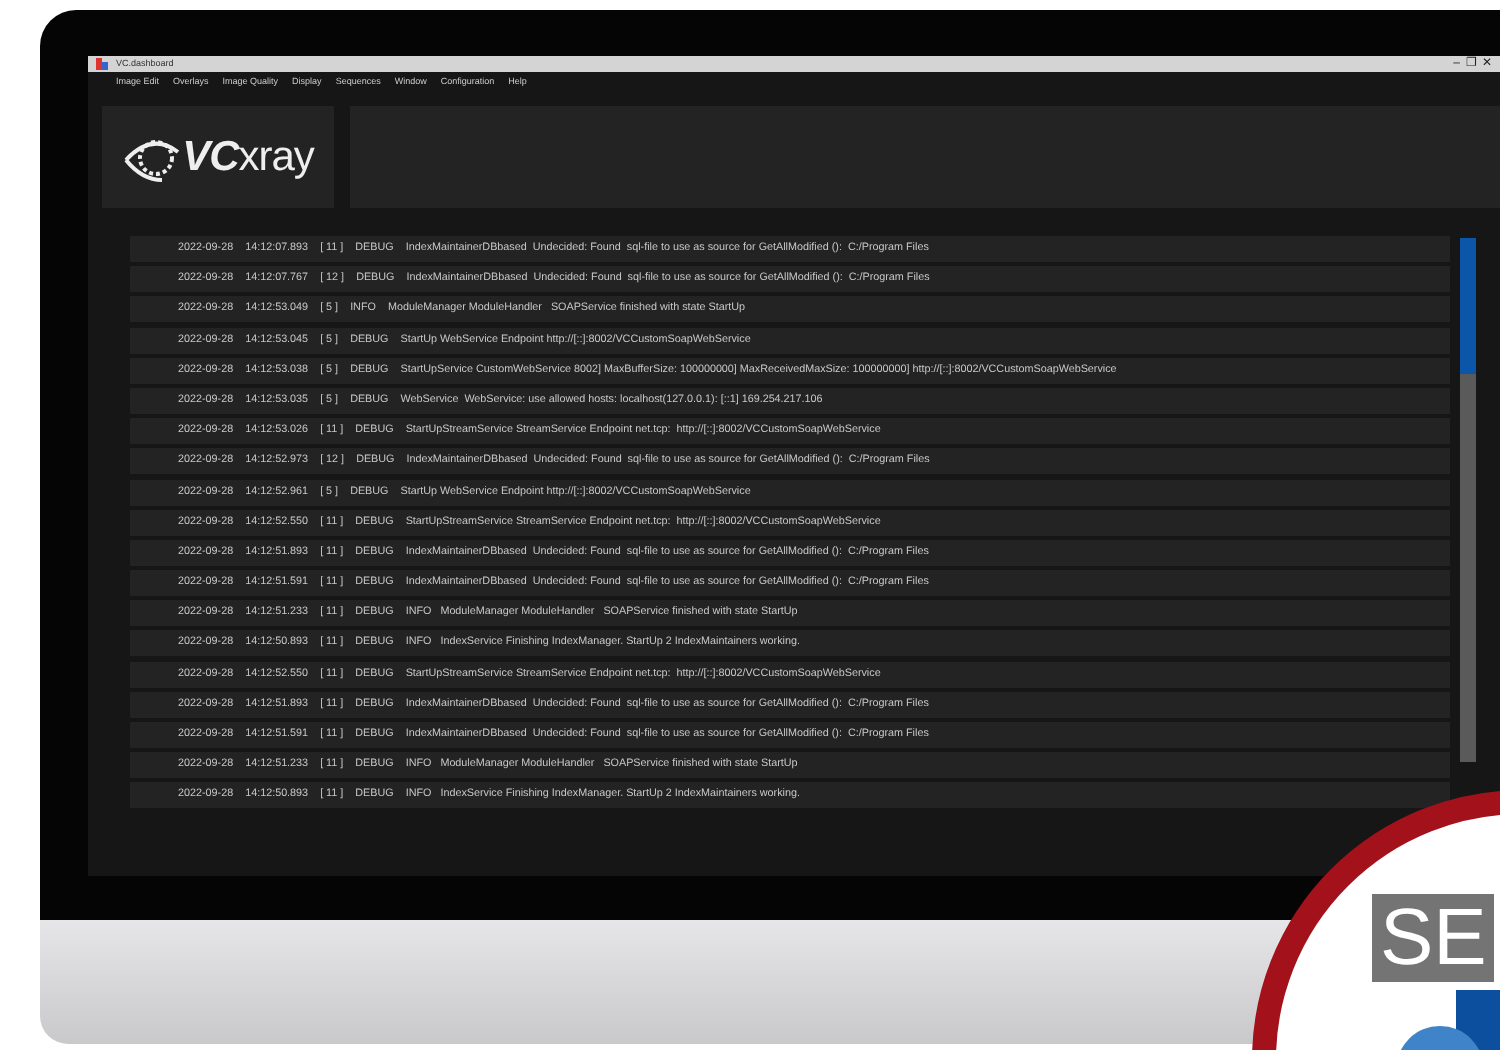 Image resolution: width=1500 pixels, height=1058 pixels. What do you see at coordinates (102, 64) in the screenshot?
I see `app-icon` at bounding box center [102, 64].